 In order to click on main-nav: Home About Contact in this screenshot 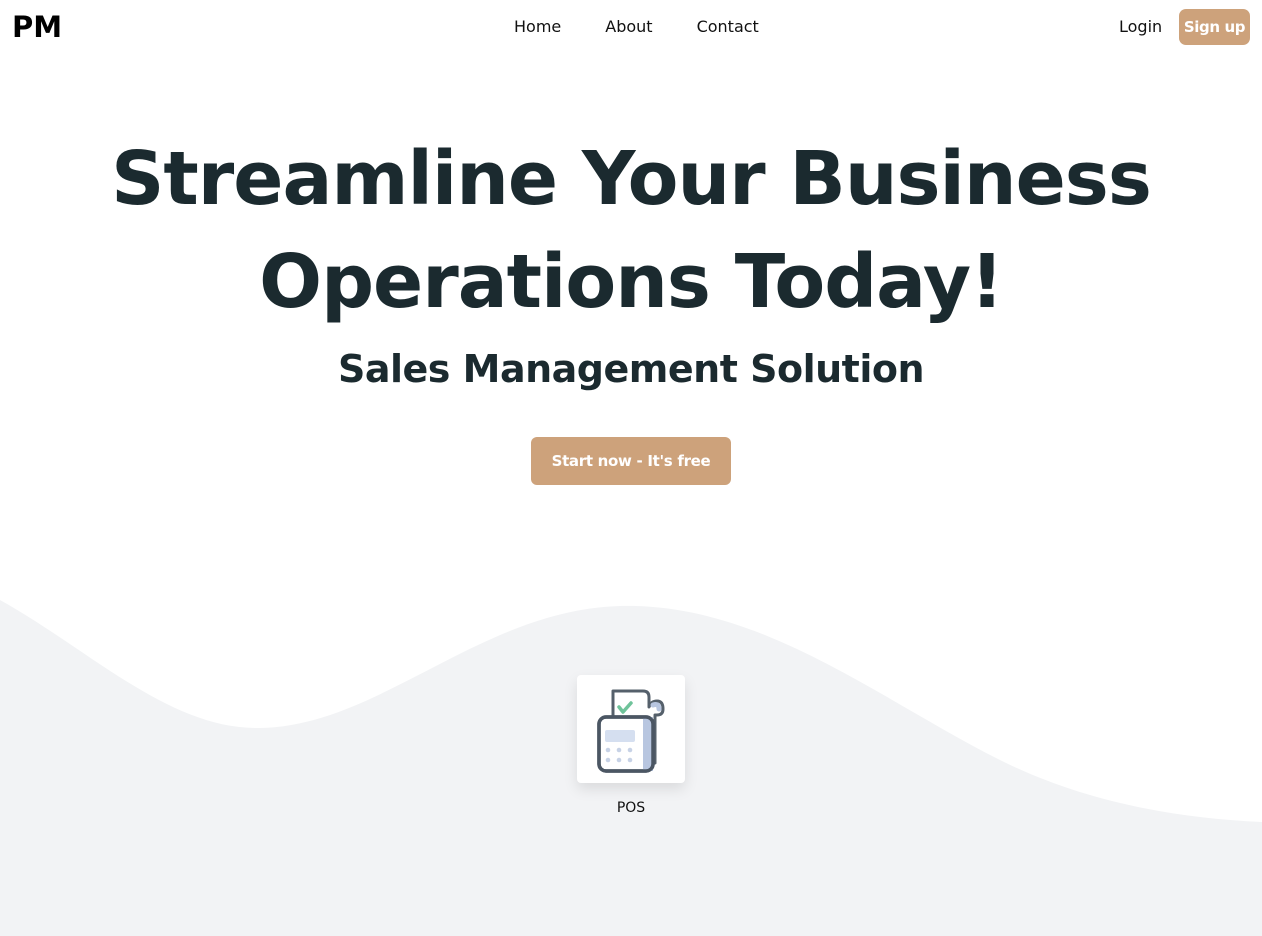, I will do `click(636, 26)`.